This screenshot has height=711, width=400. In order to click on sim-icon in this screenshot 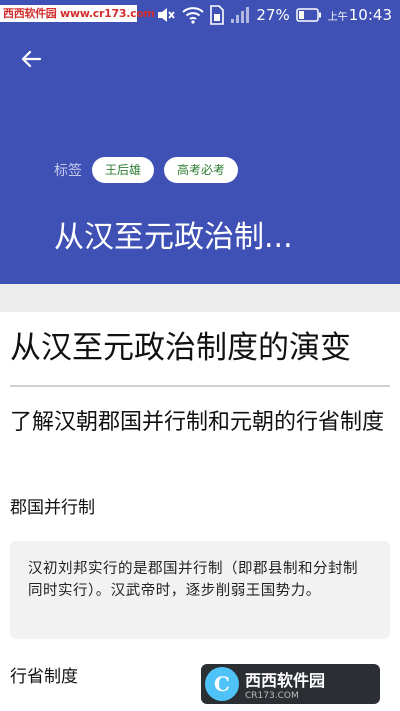, I will do `click(217, 15)`.